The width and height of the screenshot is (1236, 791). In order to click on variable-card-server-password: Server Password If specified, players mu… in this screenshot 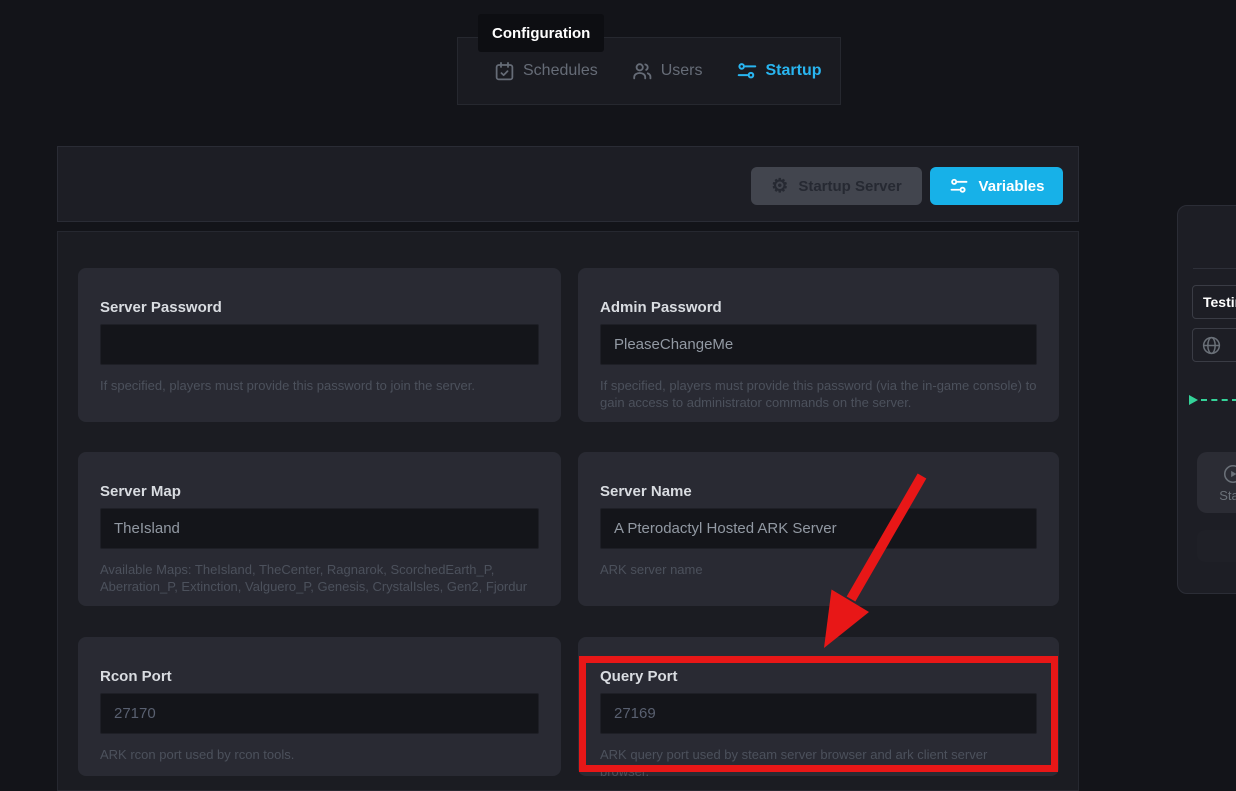, I will do `click(319, 345)`.